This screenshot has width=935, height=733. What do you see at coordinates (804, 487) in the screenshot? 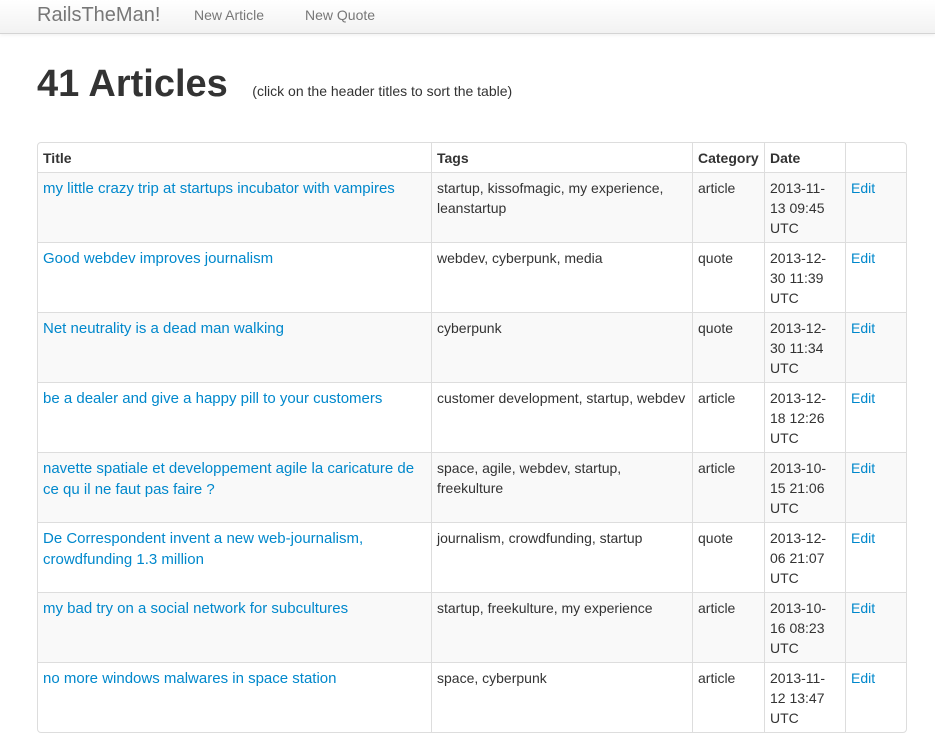
I see `cell-date: 2013-10-15 21:06 UTC` at bounding box center [804, 487].